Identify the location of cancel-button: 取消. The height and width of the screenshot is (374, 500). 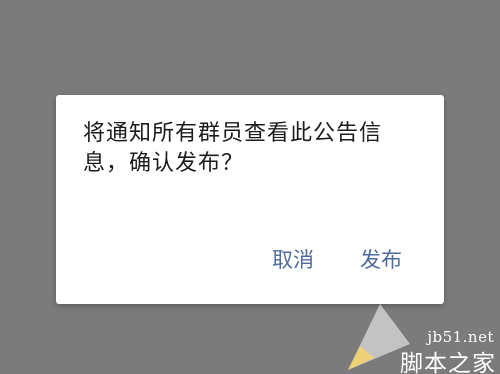
(293, 260).